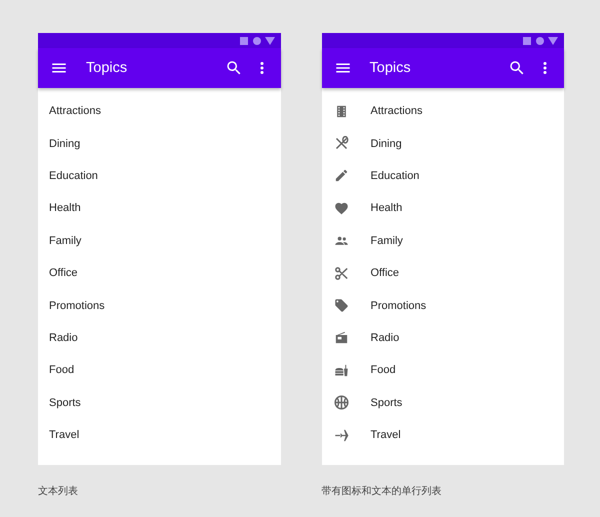 This screenshot has height=517, width=600. Describe the element at coordinates (382, 491) in the screenshot. I see `caption: 带有图标和文本的单行列表` at that location.